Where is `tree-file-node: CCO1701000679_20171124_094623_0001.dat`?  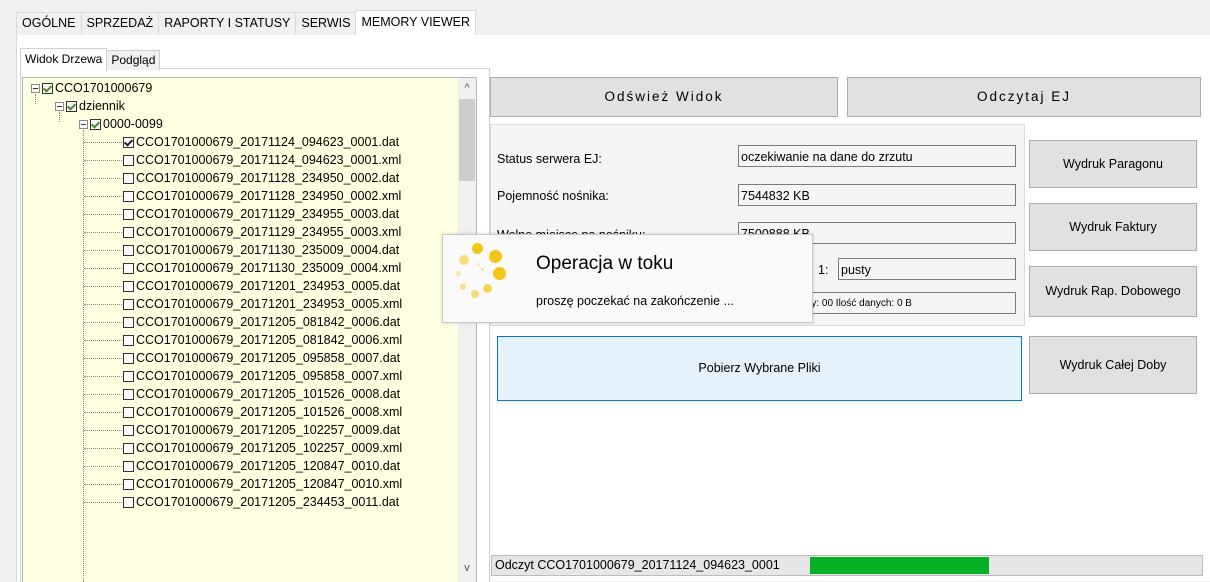
tree-file-node: CCO1701000679_20171124_094623_0001.dat is located at coordinates (261, 142).